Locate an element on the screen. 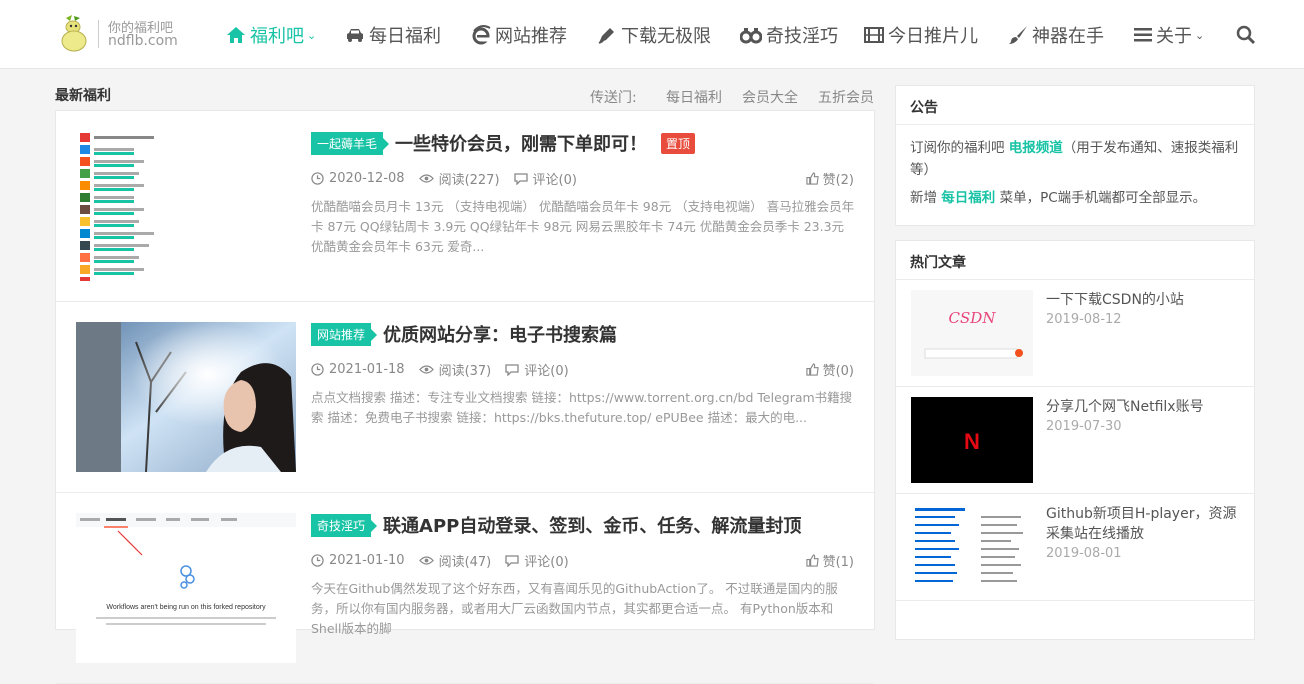 The height and width of the screenshot is (684, 1304). nav-label: 神器在手 is located at coordinates (1068, 36).